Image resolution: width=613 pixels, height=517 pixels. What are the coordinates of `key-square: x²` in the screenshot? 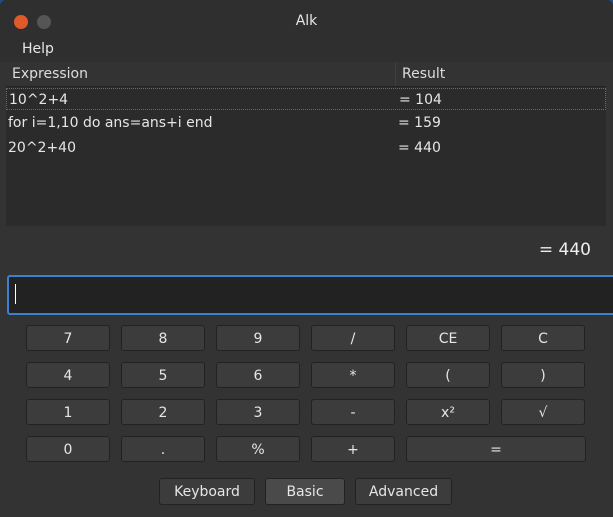 It's located at (448, 412).